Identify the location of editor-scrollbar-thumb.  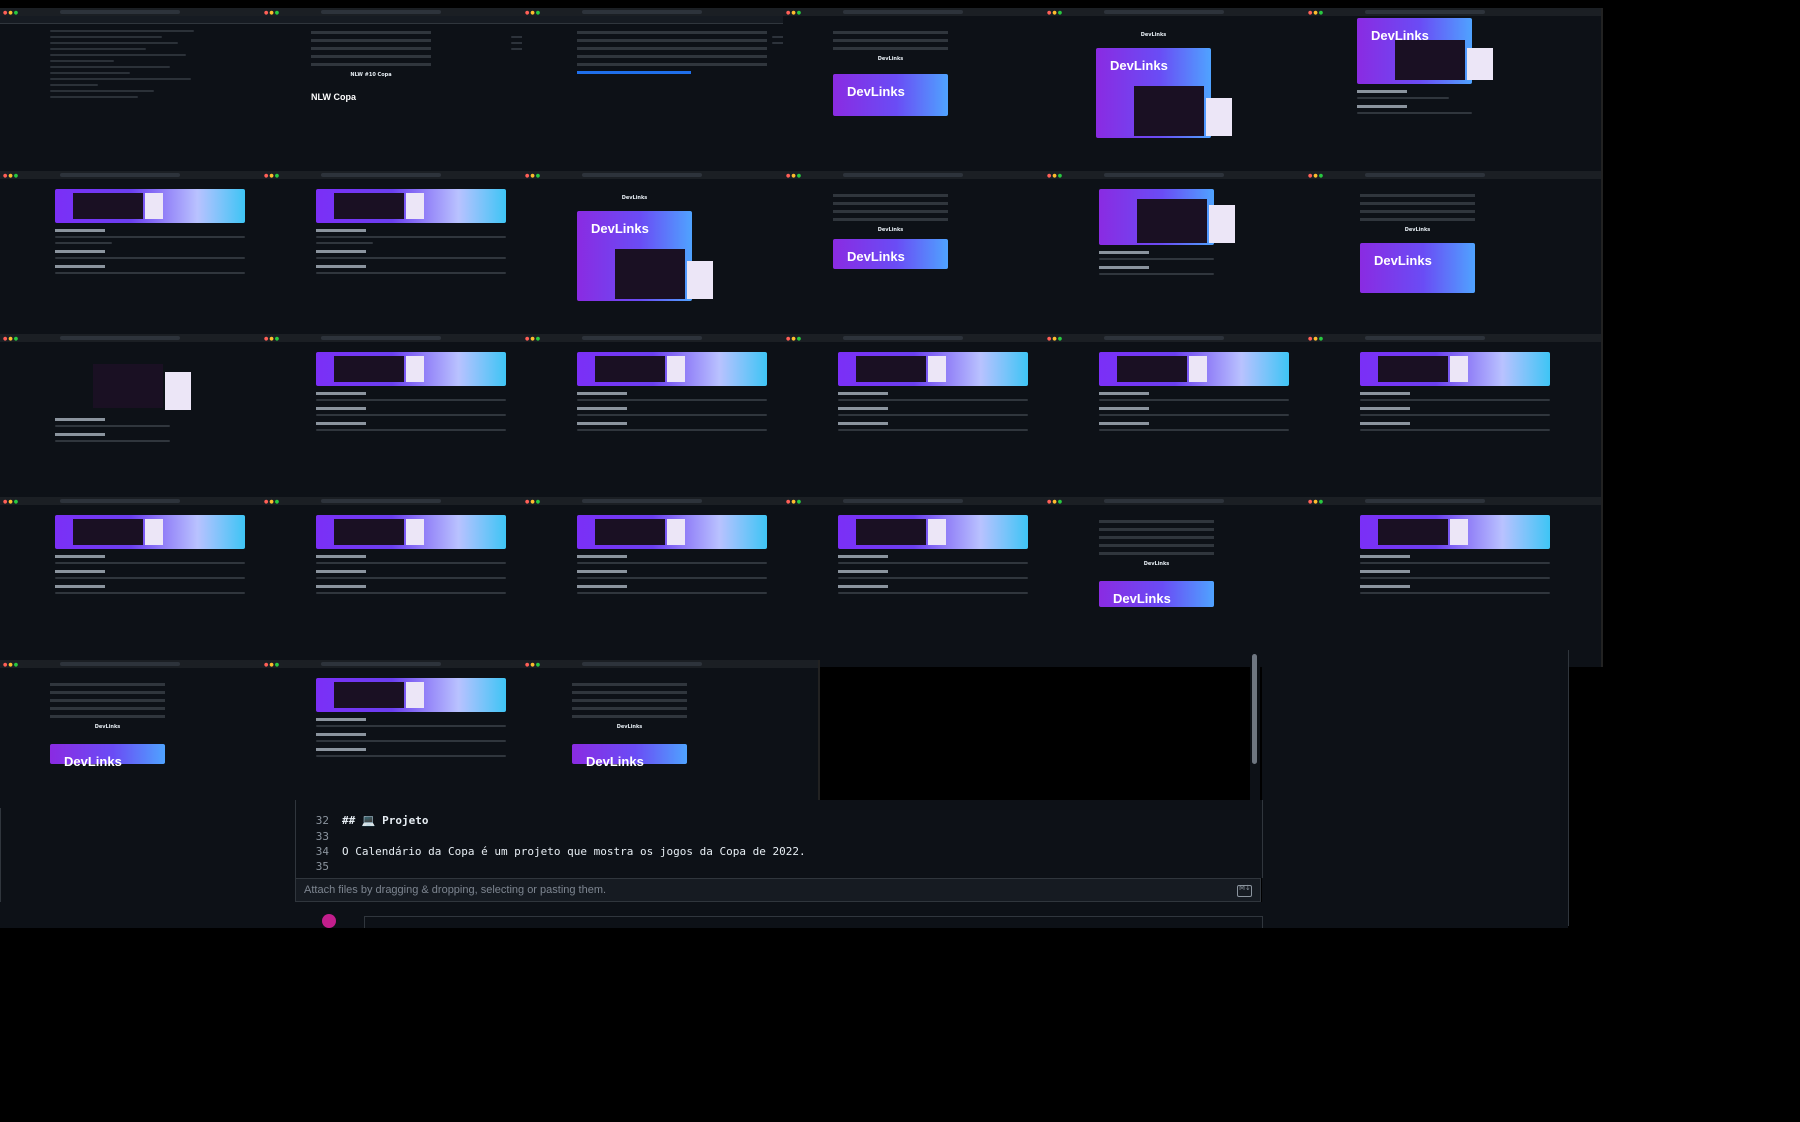
(1254, 709).